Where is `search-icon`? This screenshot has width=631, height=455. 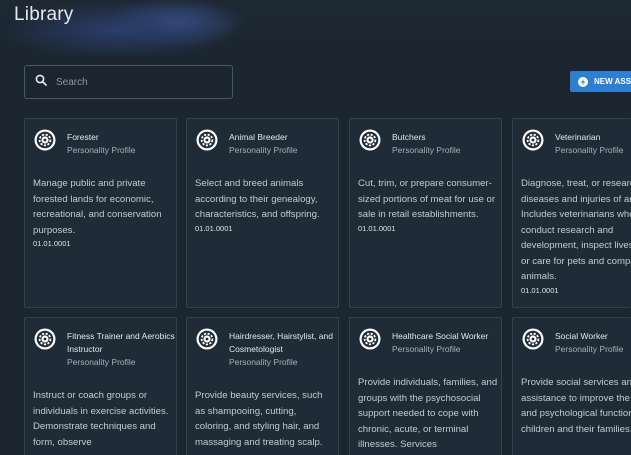
search-icon is located at coordinates (41, 82).